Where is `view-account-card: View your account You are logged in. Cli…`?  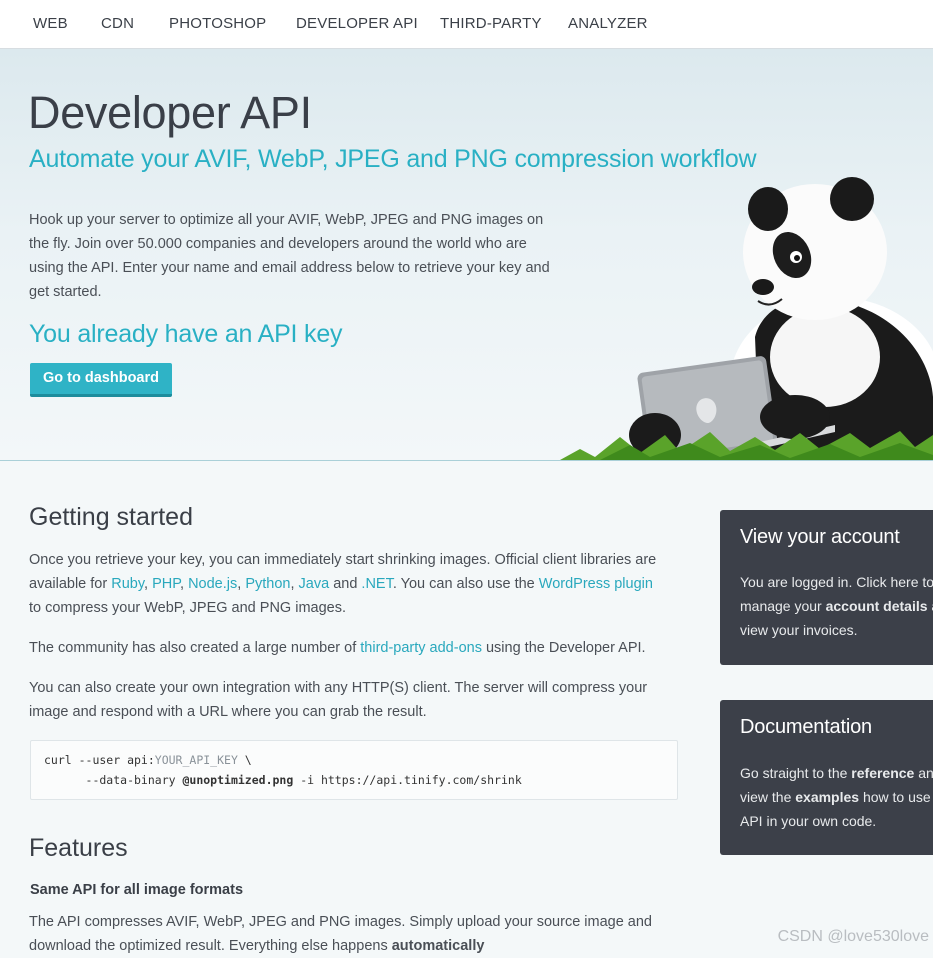 view-account-card: View your account You are logged in. Cli… is located at coordinates (826, 587).